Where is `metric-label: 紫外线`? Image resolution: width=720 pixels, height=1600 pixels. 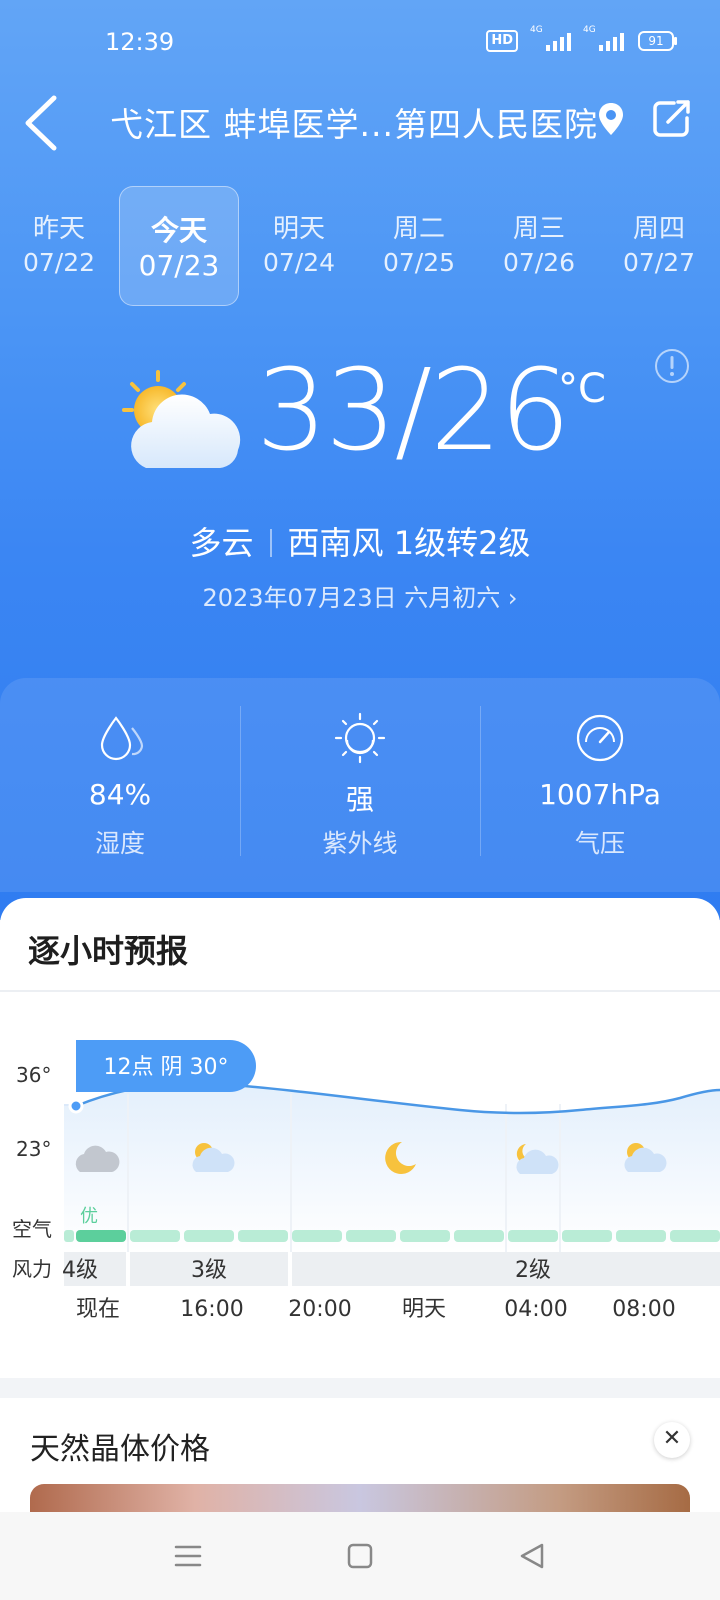 metric-label: 紫外线 is located at coordinates (360, 843).